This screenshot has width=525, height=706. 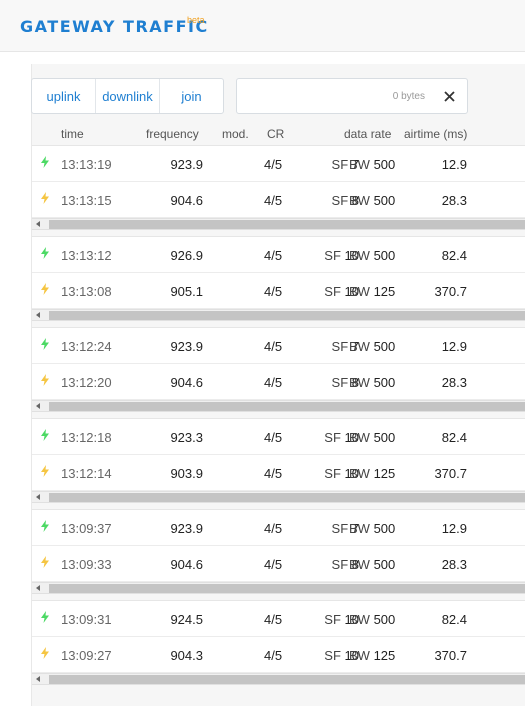 I want to click on table-row: 13:12:18 923.3 4/5 SF 10 BW 500 82.4, so click(x=278, y=437).